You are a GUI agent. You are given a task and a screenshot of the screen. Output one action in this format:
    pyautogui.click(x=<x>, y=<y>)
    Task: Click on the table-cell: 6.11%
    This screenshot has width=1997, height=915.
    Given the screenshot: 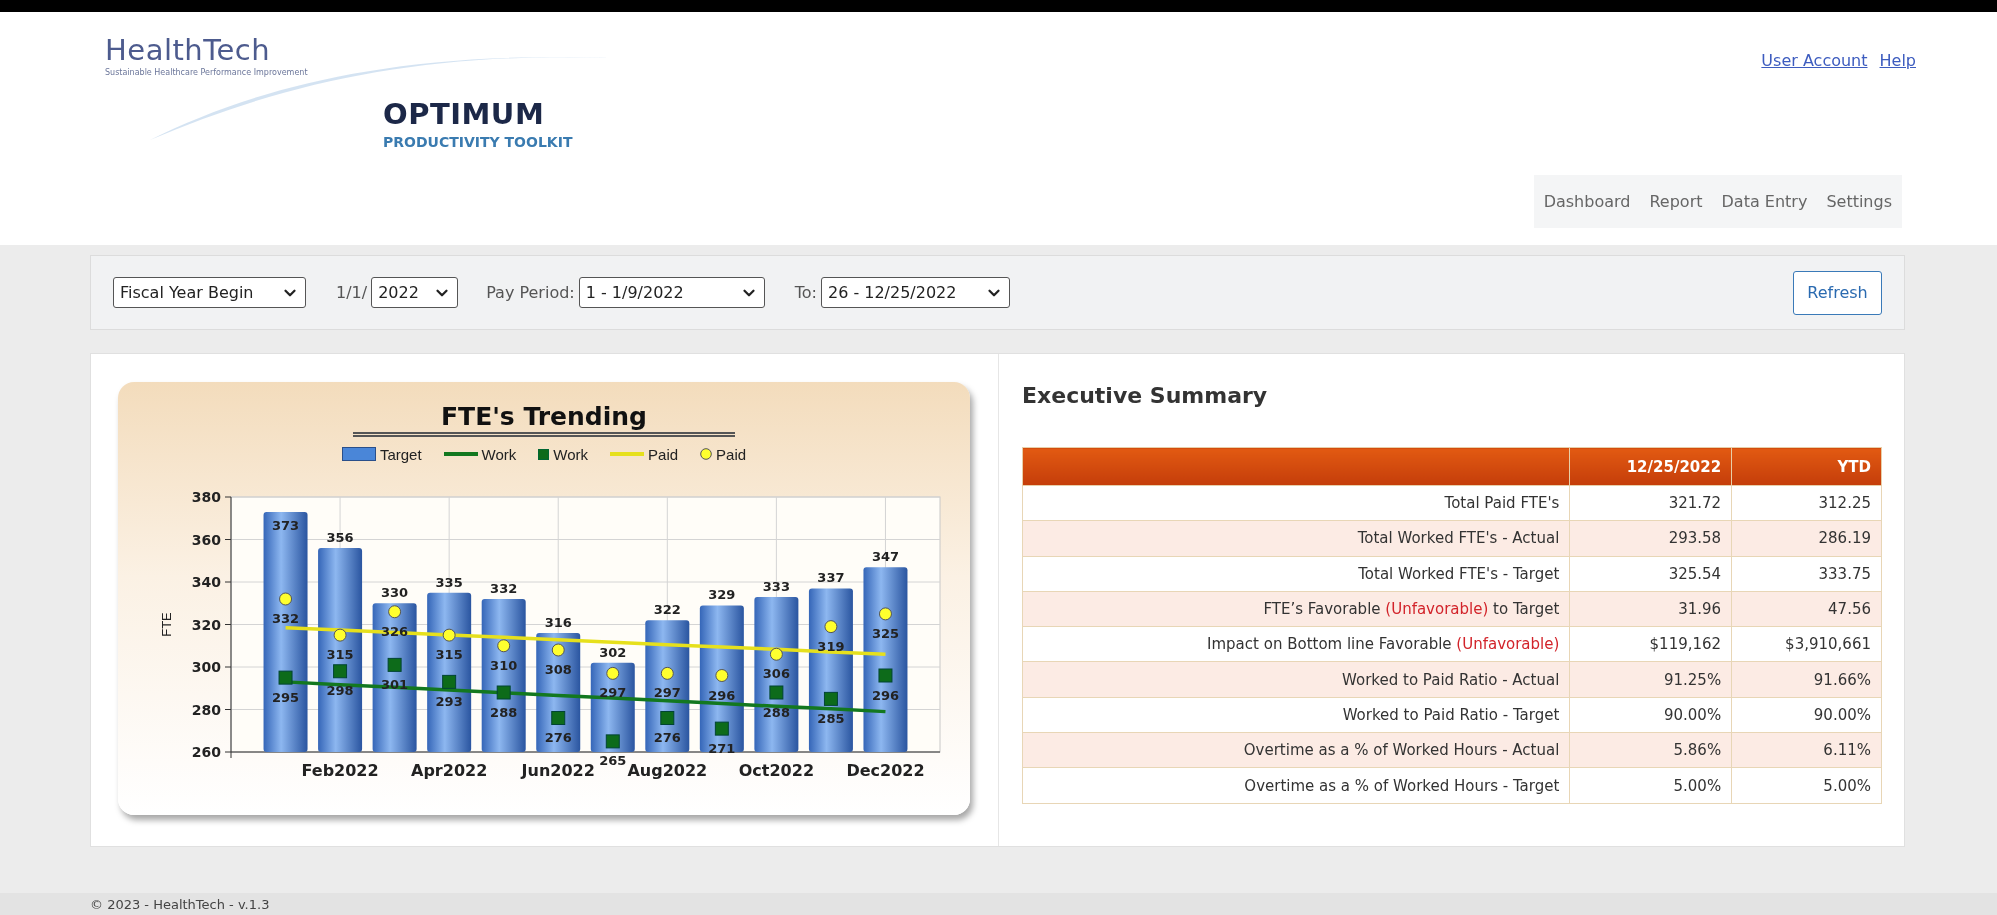 What is the action you would take?
    pyautogui.click(x=1806, y=750)
    